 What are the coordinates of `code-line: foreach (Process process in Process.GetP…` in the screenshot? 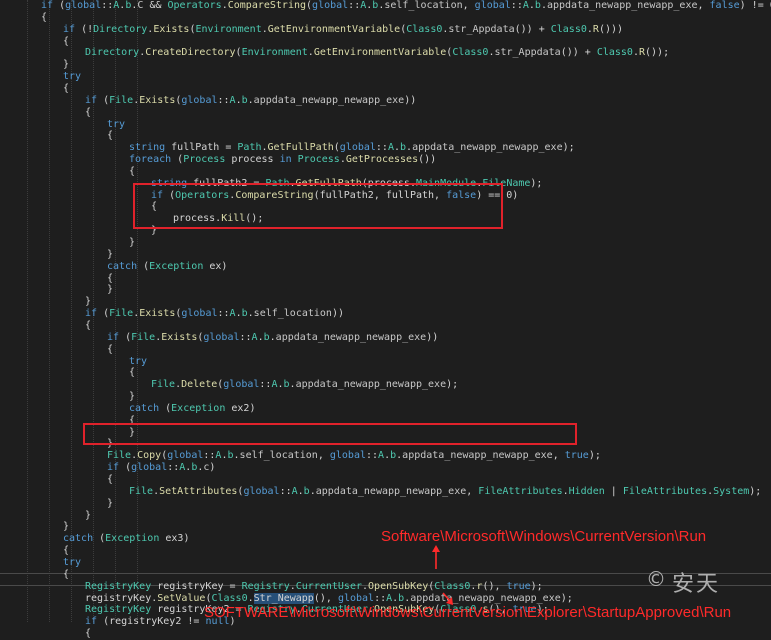 It's located at (282, 160).